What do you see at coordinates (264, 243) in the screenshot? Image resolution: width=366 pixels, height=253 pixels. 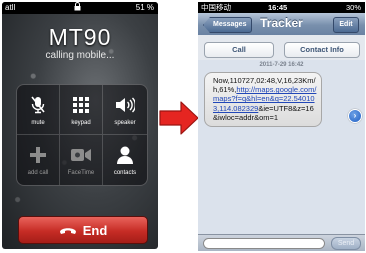 I see `message-input` at bounding box center [264, 243].